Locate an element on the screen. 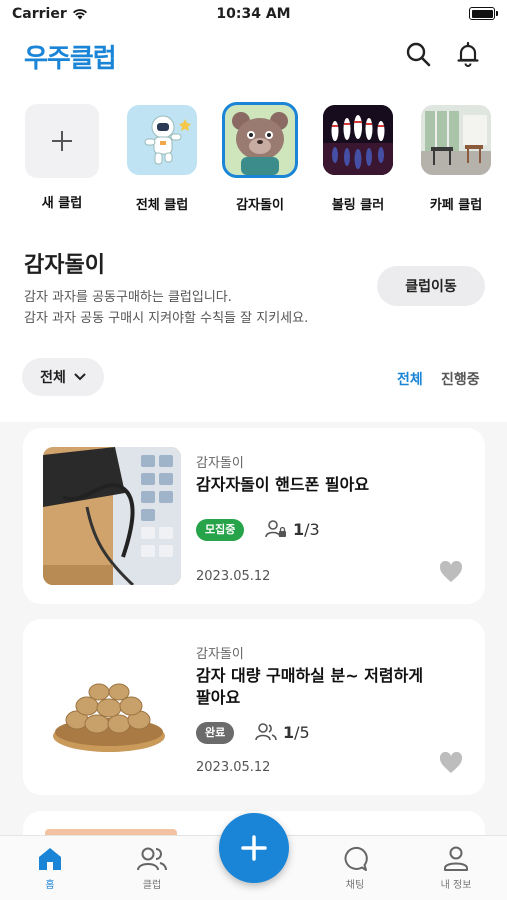 This screenshot has width=507, height=900. app-header: 우주클럽 is located at coordinates (253, 54).